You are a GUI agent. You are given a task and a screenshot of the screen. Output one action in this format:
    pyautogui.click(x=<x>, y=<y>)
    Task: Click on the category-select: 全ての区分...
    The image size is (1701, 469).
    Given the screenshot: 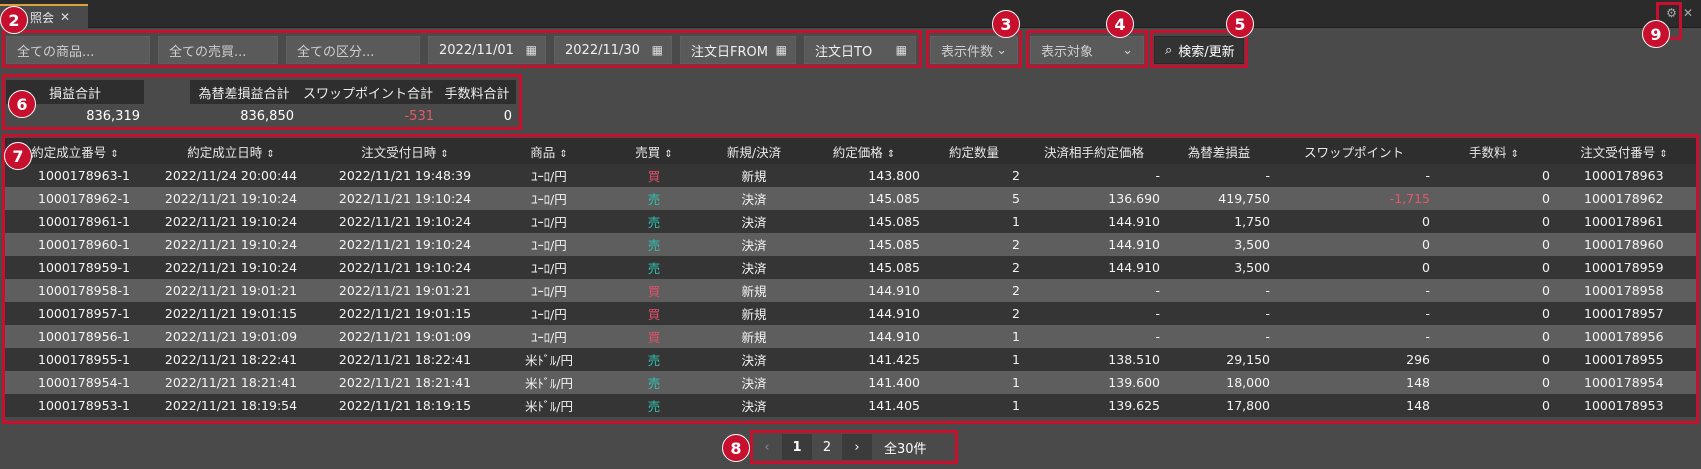 What is the action you would take?
    pyautogui.click(x=353, y=50)
    